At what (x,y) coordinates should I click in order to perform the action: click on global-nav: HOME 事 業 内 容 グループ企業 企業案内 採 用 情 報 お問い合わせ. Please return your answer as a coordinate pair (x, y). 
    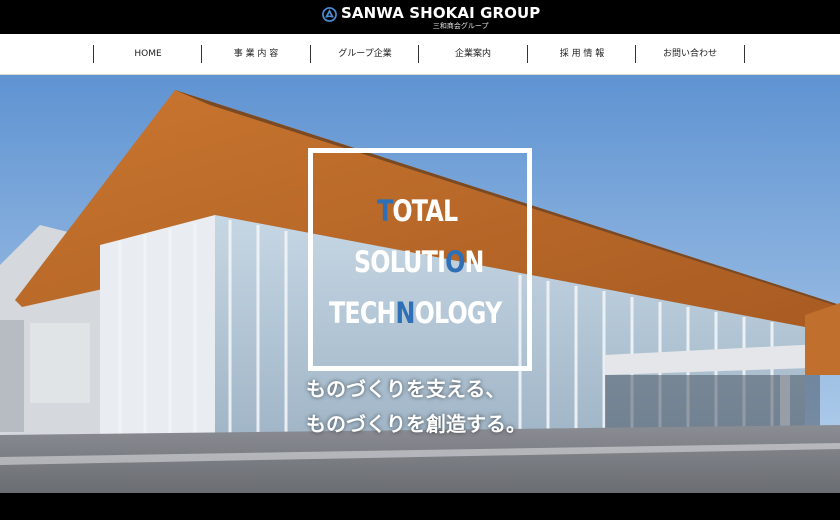
    Looking at the image, I should click on (420, 54).